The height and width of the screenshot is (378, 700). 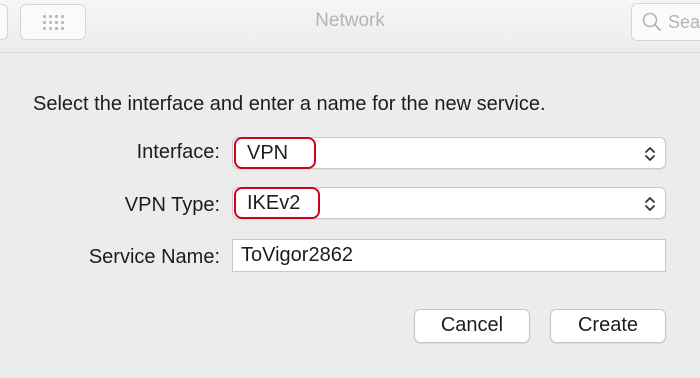 What do you see at coordinates (608, 326) in the screenshot?
I see `create-button: Create` at bounding box center [608, 326].